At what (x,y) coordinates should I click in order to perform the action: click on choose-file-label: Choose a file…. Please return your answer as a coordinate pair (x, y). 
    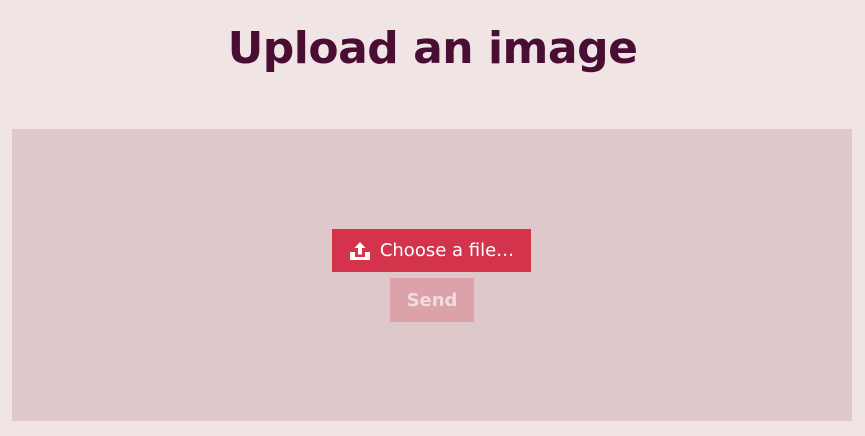
    Looking at the image, I should click on (447, 250).